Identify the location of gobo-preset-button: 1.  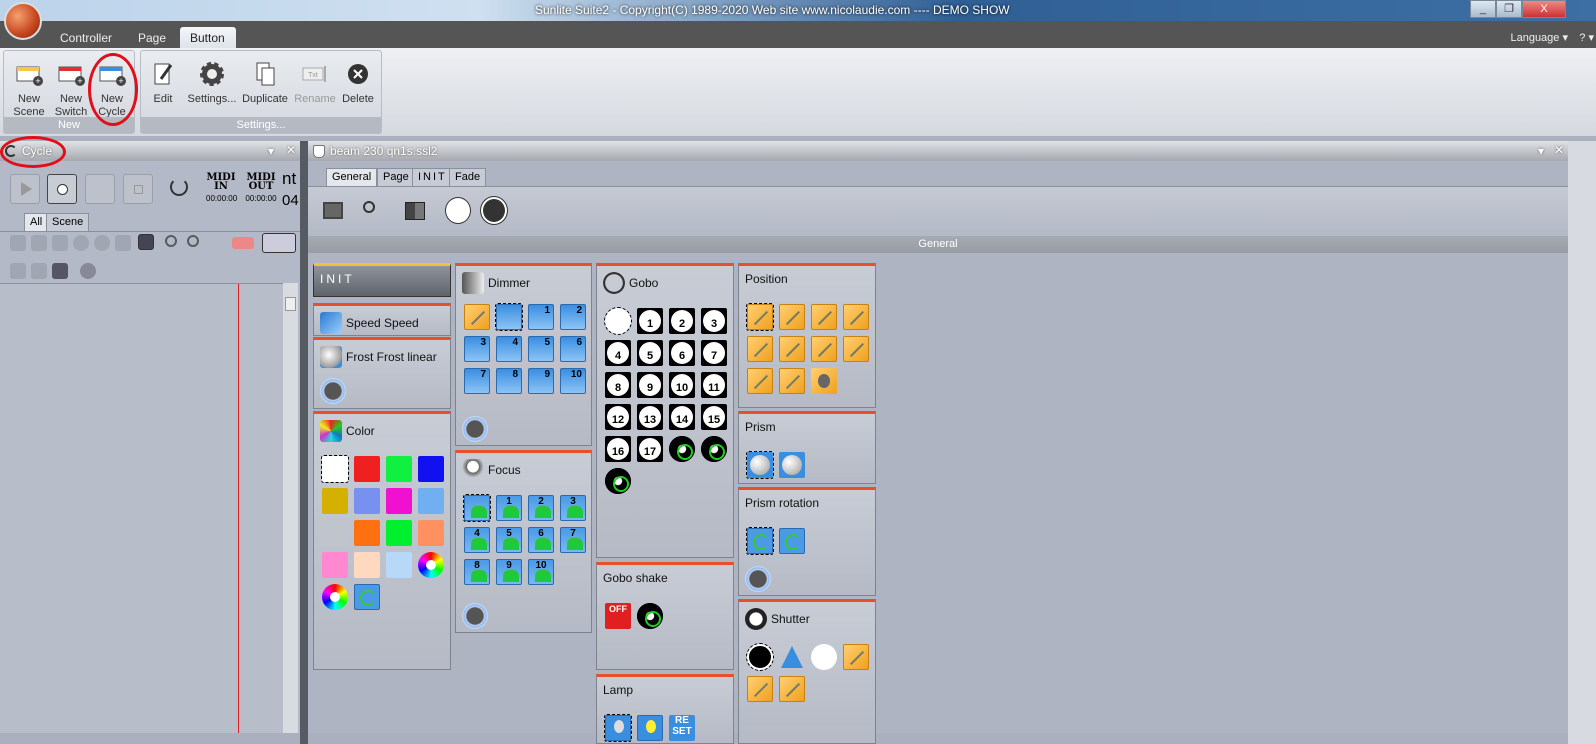
(650, 321).